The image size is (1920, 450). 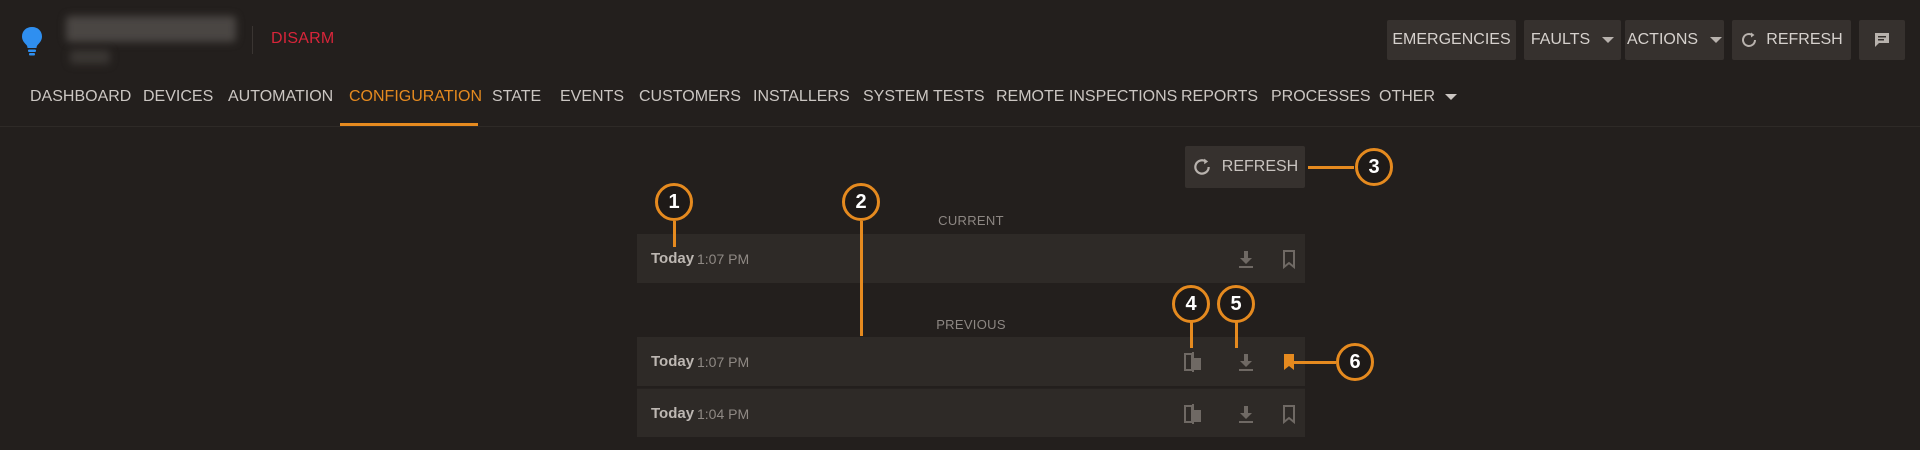 What do you see at coordinates (1407, 96) in the screenshot?
I see `tab-other-label: OTHER` at bounding box center [1407, 96].